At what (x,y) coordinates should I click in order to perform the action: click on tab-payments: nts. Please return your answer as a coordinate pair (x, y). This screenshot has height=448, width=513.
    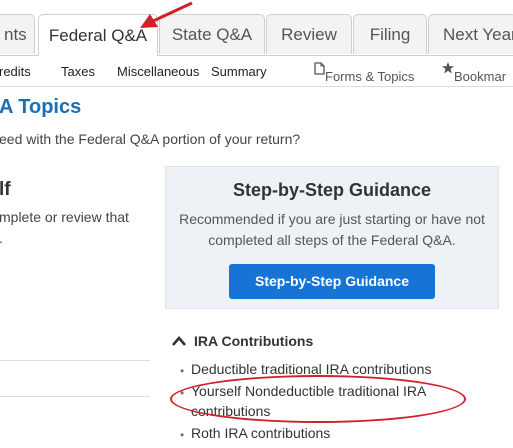
    Looking at the image, I should click on (17, 34).